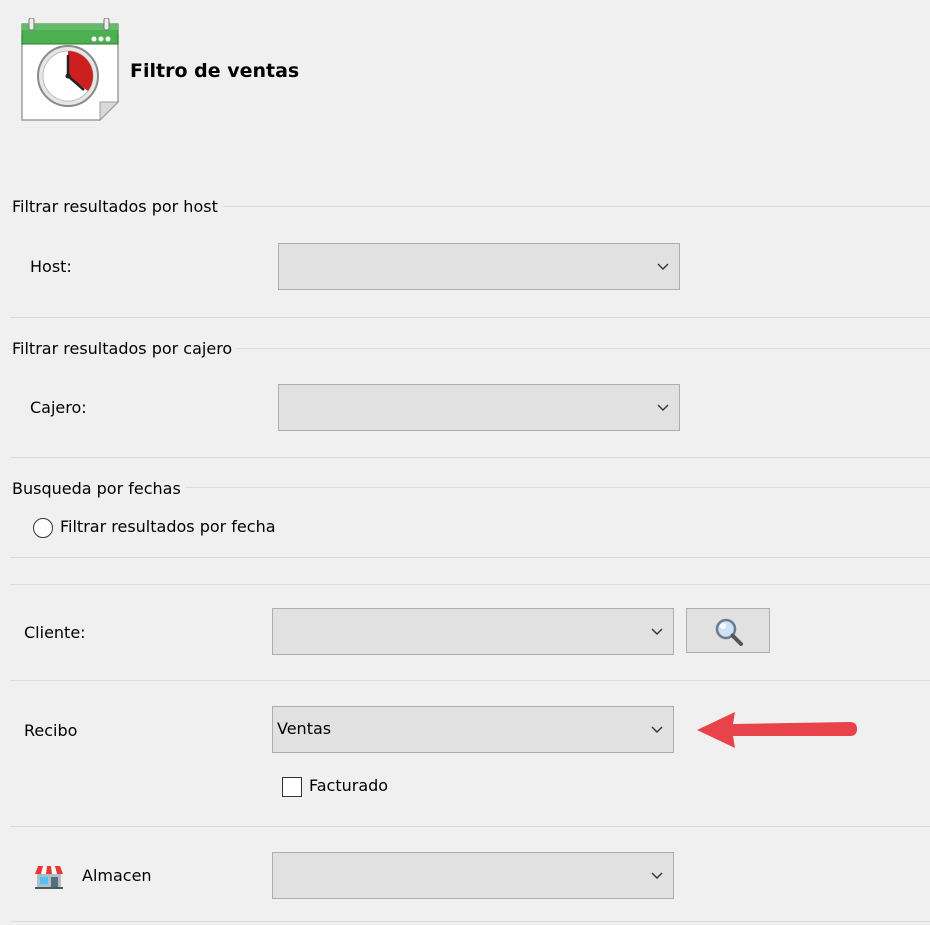  Describe the element at coordinates (473, 875) in the screenshot. I see `almacen-select` at that location.